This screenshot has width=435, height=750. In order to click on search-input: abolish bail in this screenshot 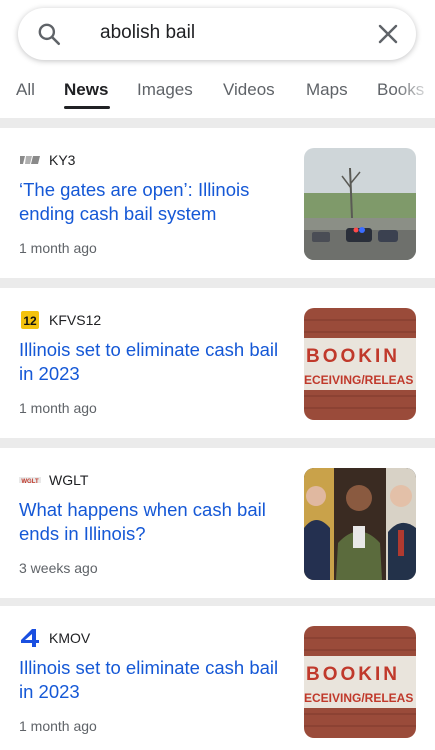, I will do `click(147, 33)`.